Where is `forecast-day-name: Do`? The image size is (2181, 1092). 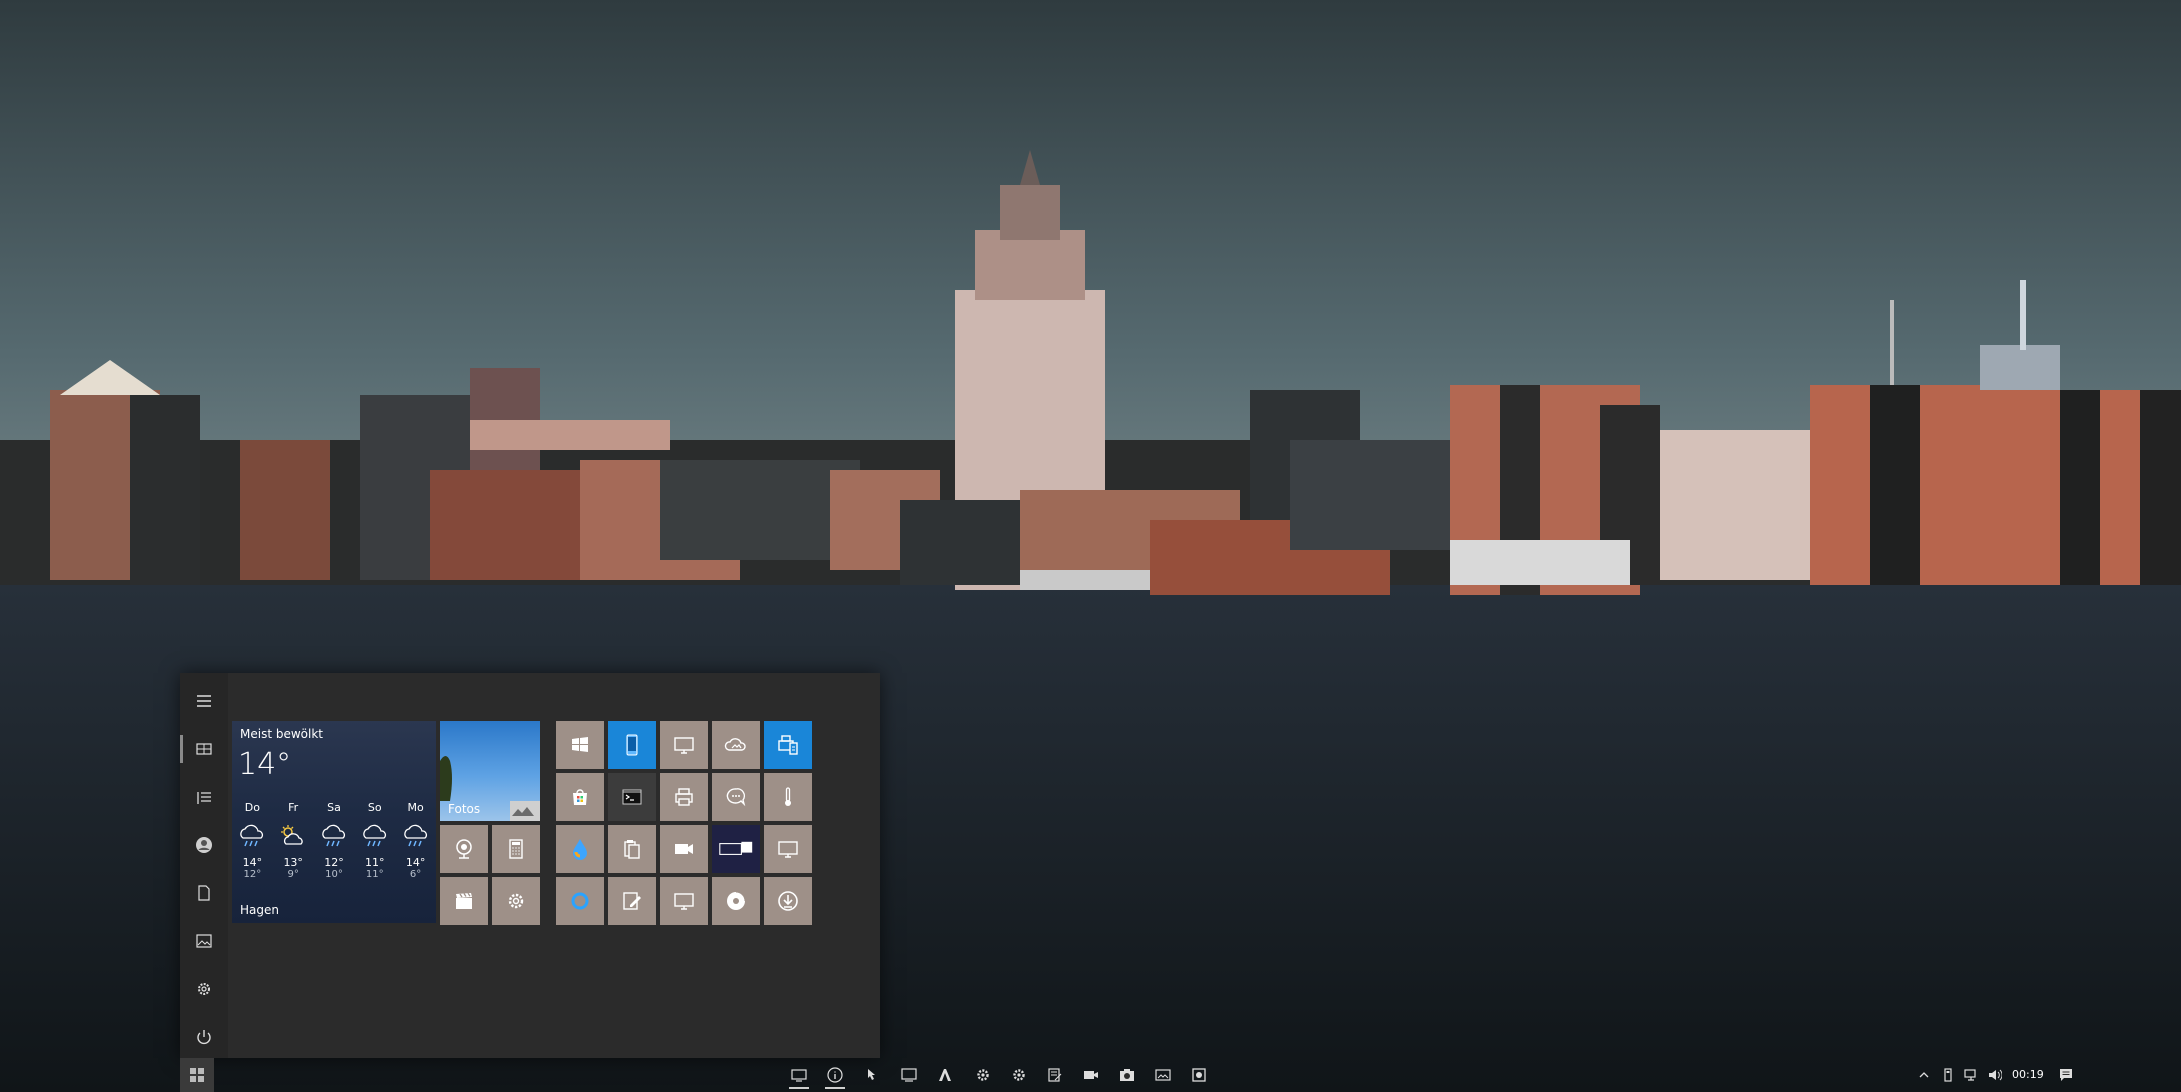
forecast-day-name: Do is located at coordinates (252, 807).